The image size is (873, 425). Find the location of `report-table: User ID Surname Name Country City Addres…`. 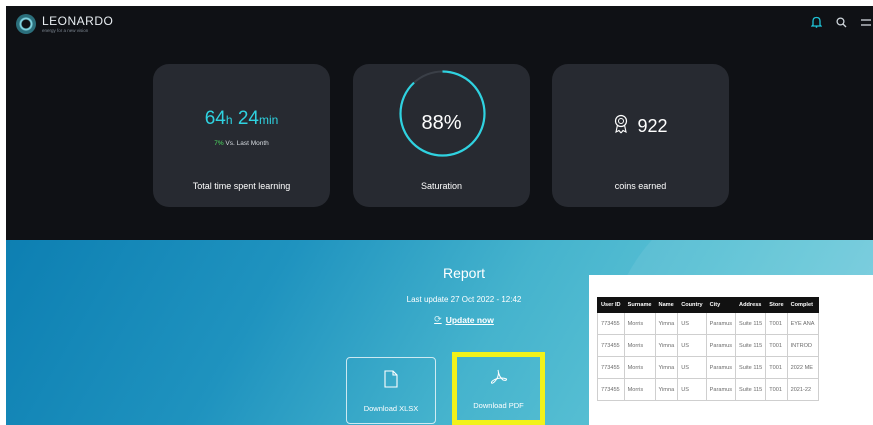

report-table: User ID Surname Name Country City Addres… is located at coordinates (708, 349).